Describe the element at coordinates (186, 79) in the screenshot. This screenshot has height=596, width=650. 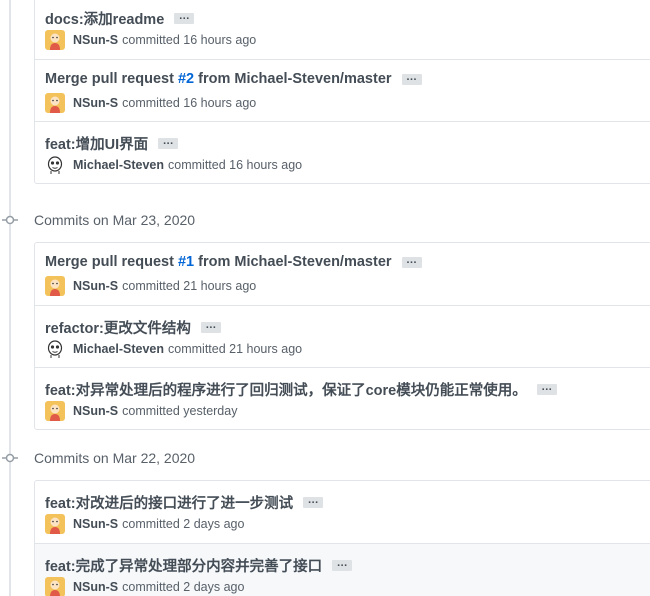
I see `pull-request-link: #2` at that location.